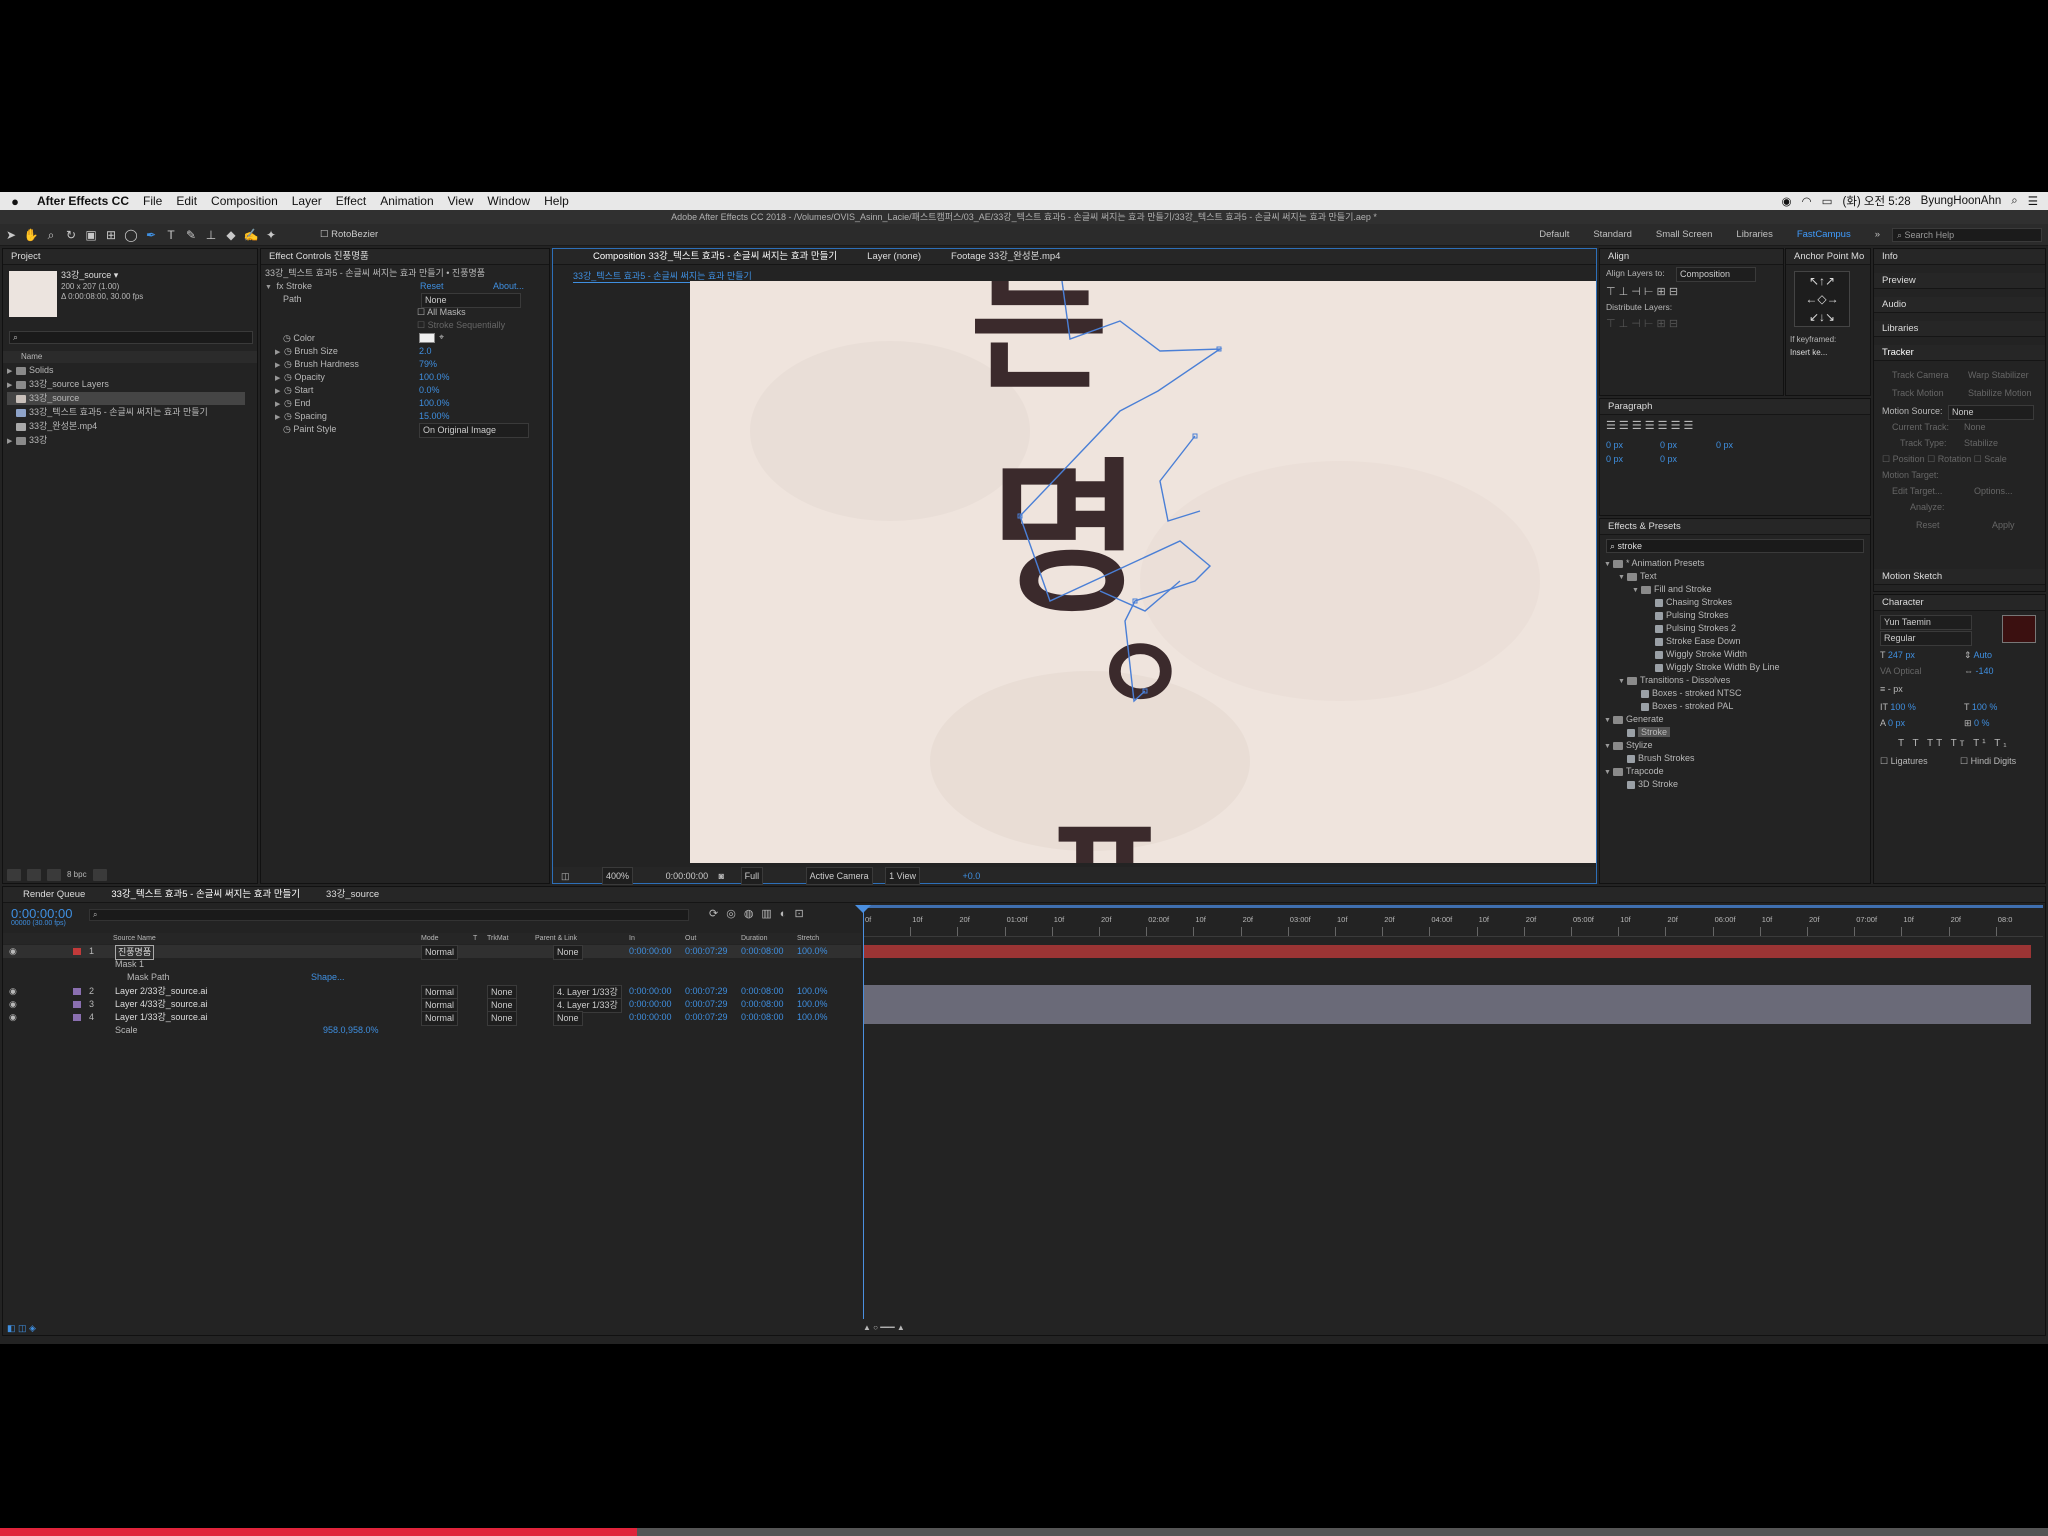 The image size is (2048, 1536). Describe the element at coordinates (13, 951) in the screenshot. I see `visibility-eye-icon: ◉` at that location.